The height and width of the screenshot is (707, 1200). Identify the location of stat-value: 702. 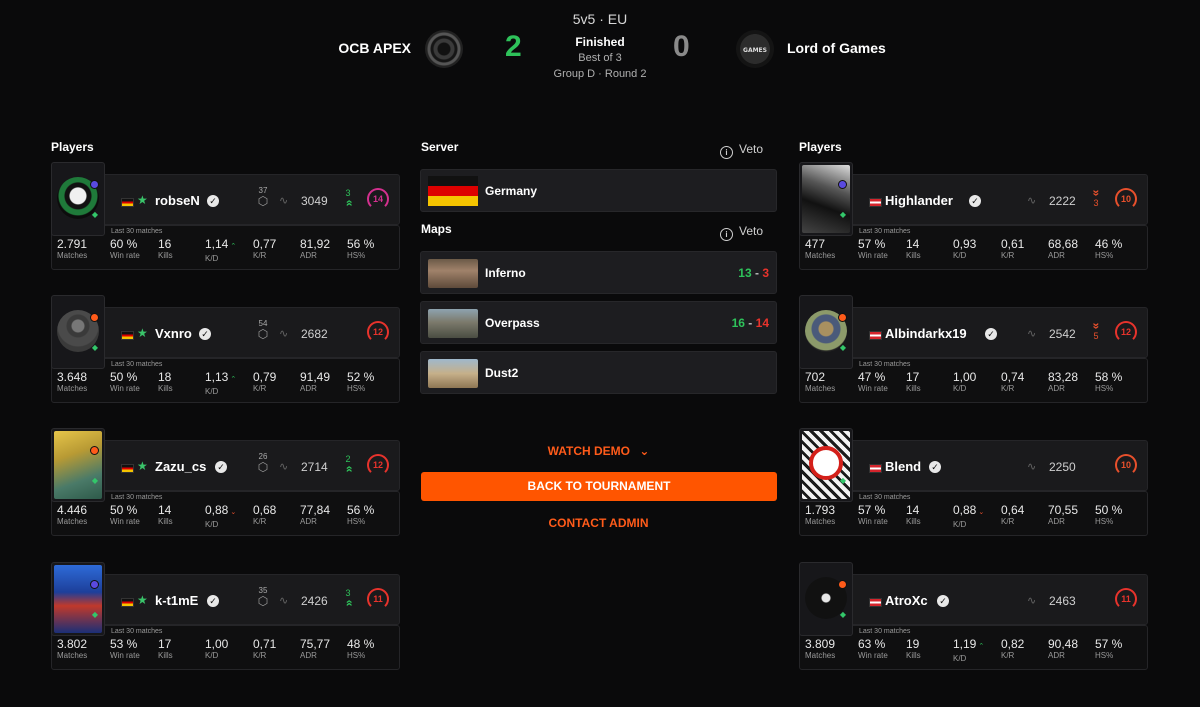
(820, 377).